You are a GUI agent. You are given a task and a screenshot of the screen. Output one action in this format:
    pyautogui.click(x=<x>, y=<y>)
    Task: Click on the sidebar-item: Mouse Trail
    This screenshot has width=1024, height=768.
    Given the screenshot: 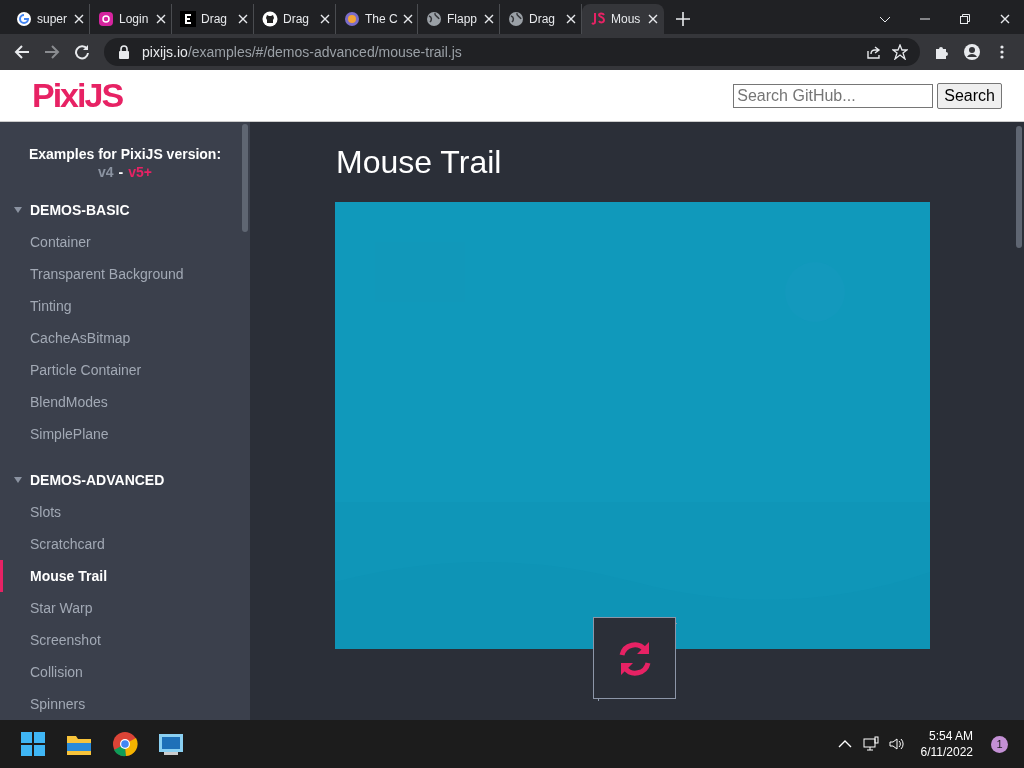 What is the action you would take?
    pyautogui.click(x=125, y=576)
    